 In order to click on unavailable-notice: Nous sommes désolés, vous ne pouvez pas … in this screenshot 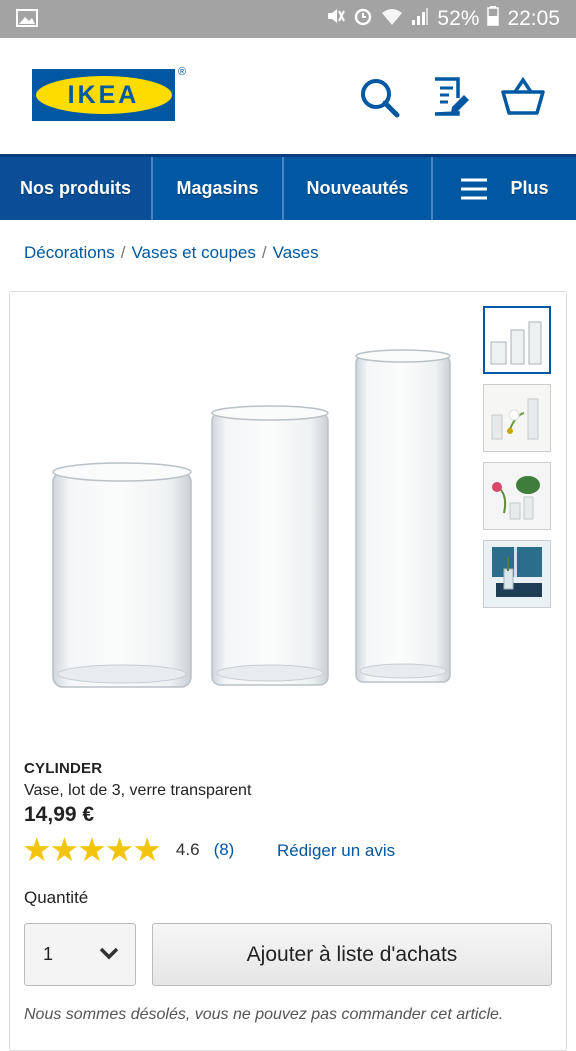, I will do `click(264, 1014)`.